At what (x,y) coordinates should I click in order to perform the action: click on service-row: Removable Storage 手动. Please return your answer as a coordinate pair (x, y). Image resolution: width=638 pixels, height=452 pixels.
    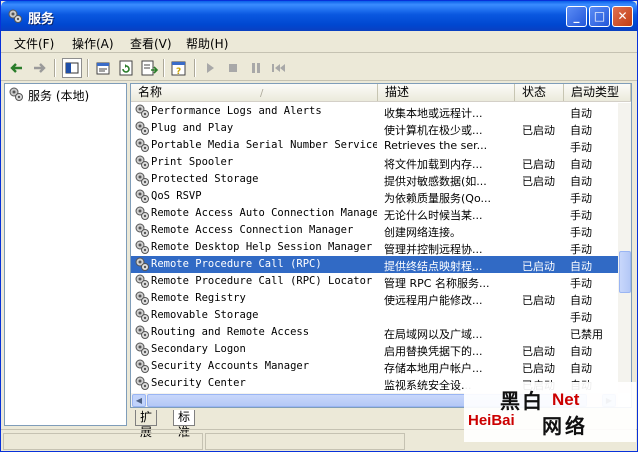
    Looking at the image, I should click on (374, 315).